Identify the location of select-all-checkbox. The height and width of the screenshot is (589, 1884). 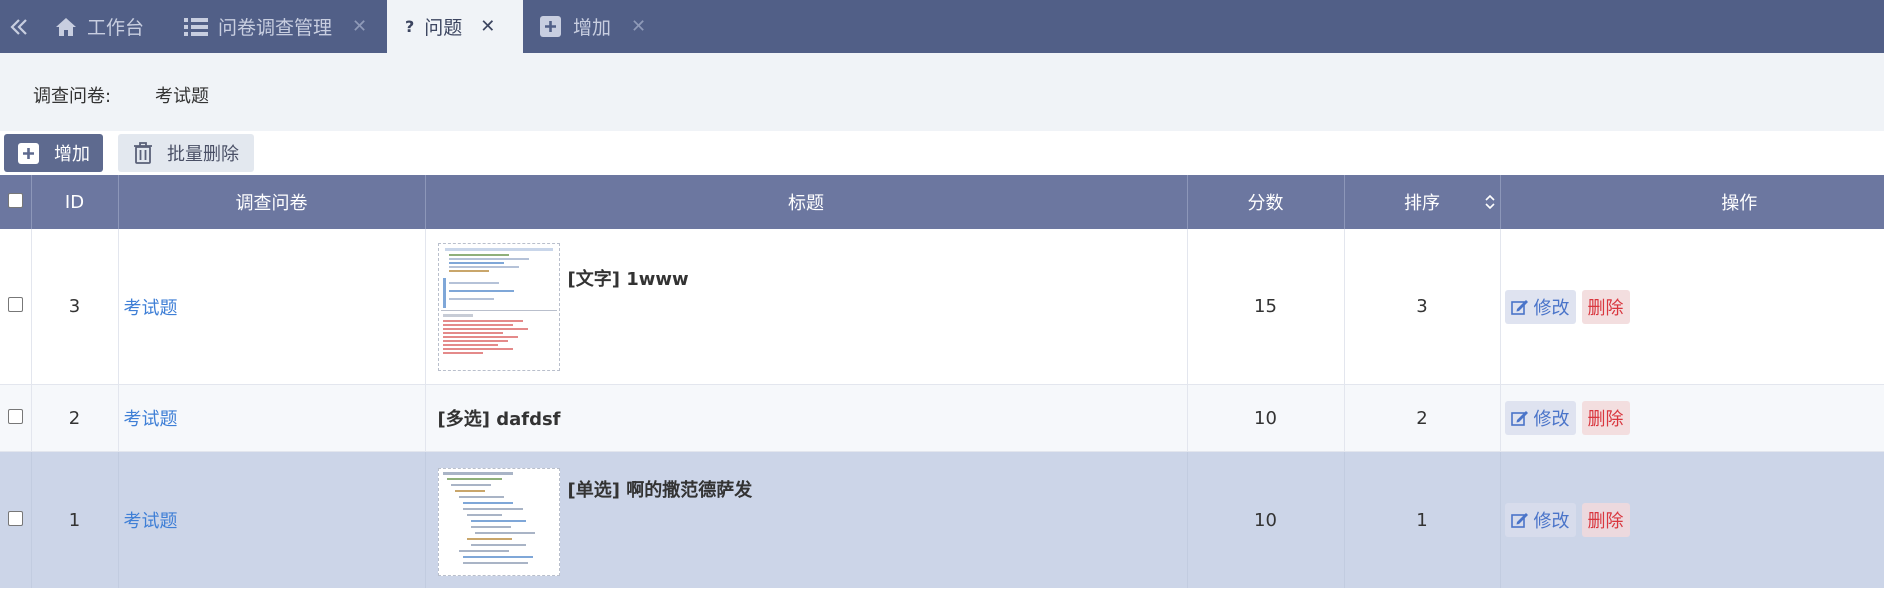
(15, 200).